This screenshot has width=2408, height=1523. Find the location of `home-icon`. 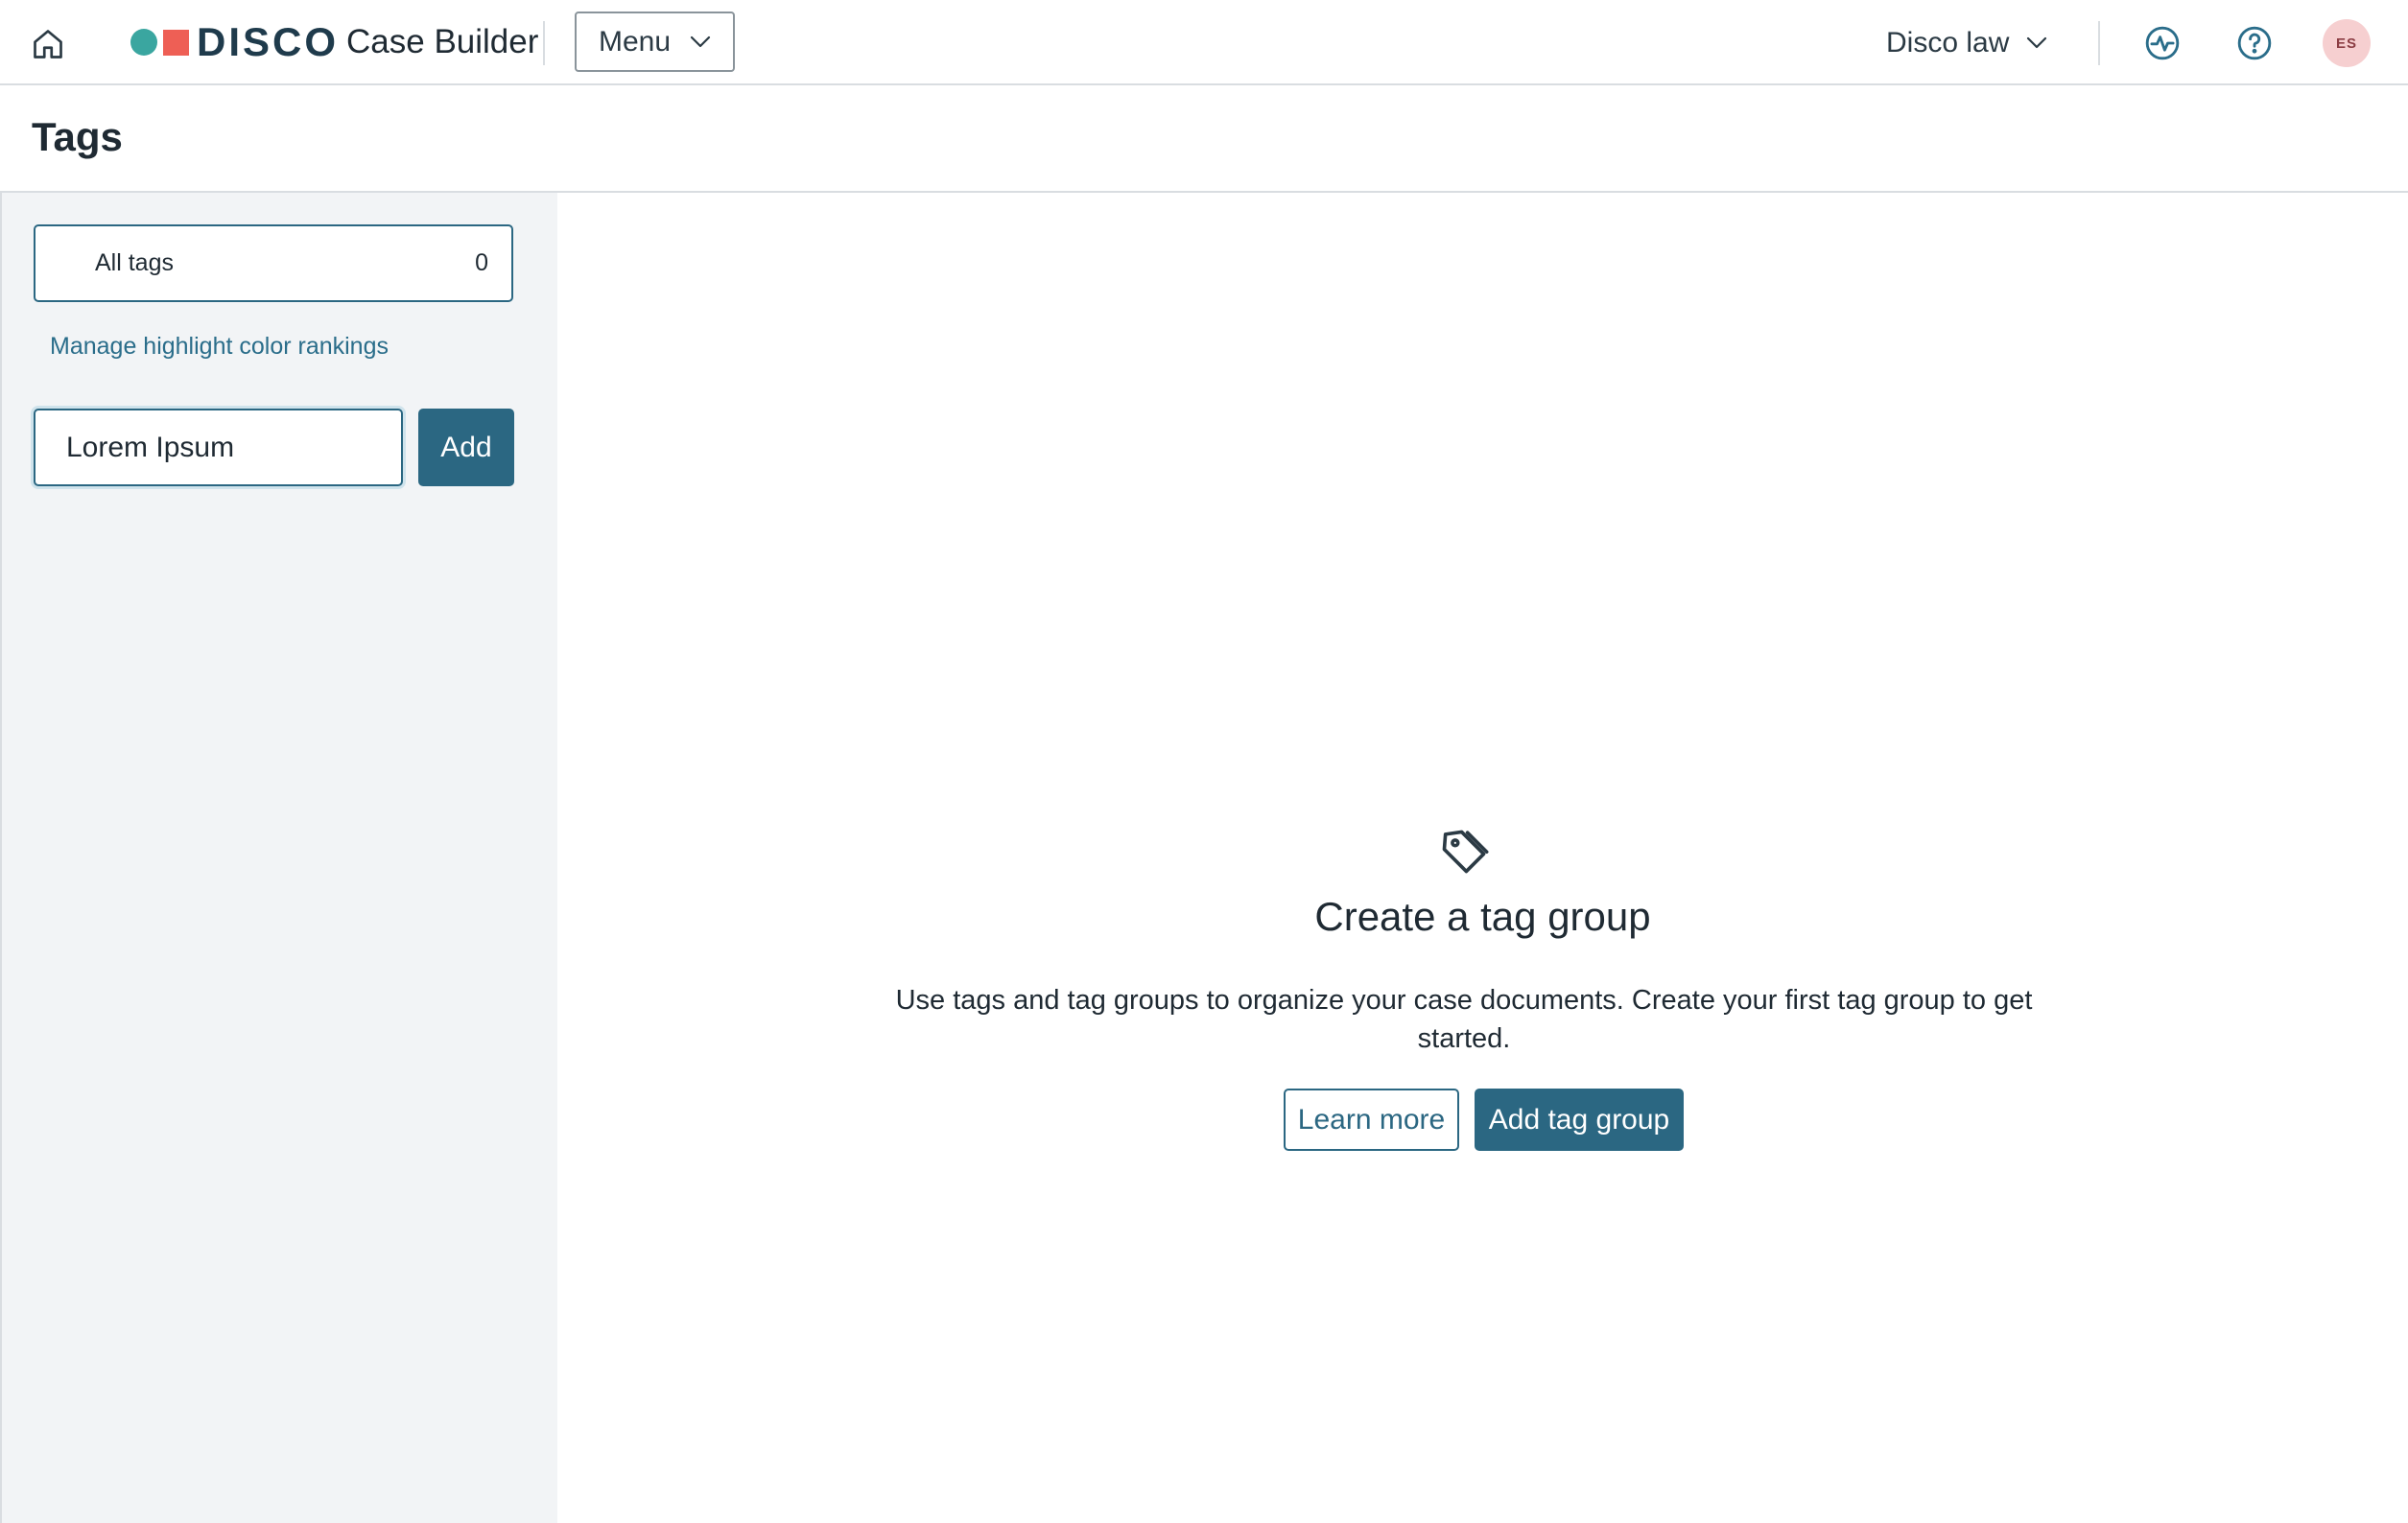

home-icon is located at coordinates (48, 44).